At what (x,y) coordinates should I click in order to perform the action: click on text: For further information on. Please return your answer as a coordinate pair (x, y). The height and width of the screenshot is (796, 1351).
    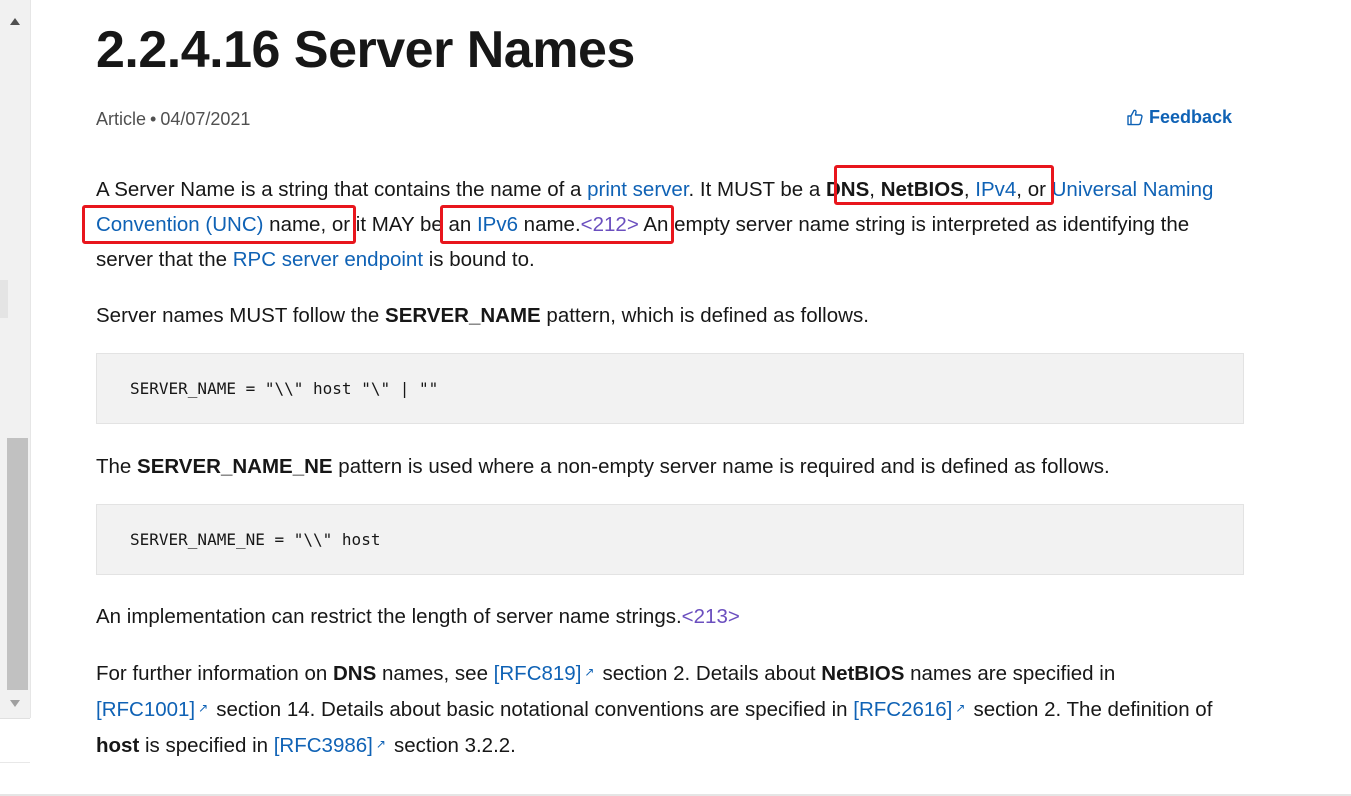
    Looking at the image, I should click on (214, 673).